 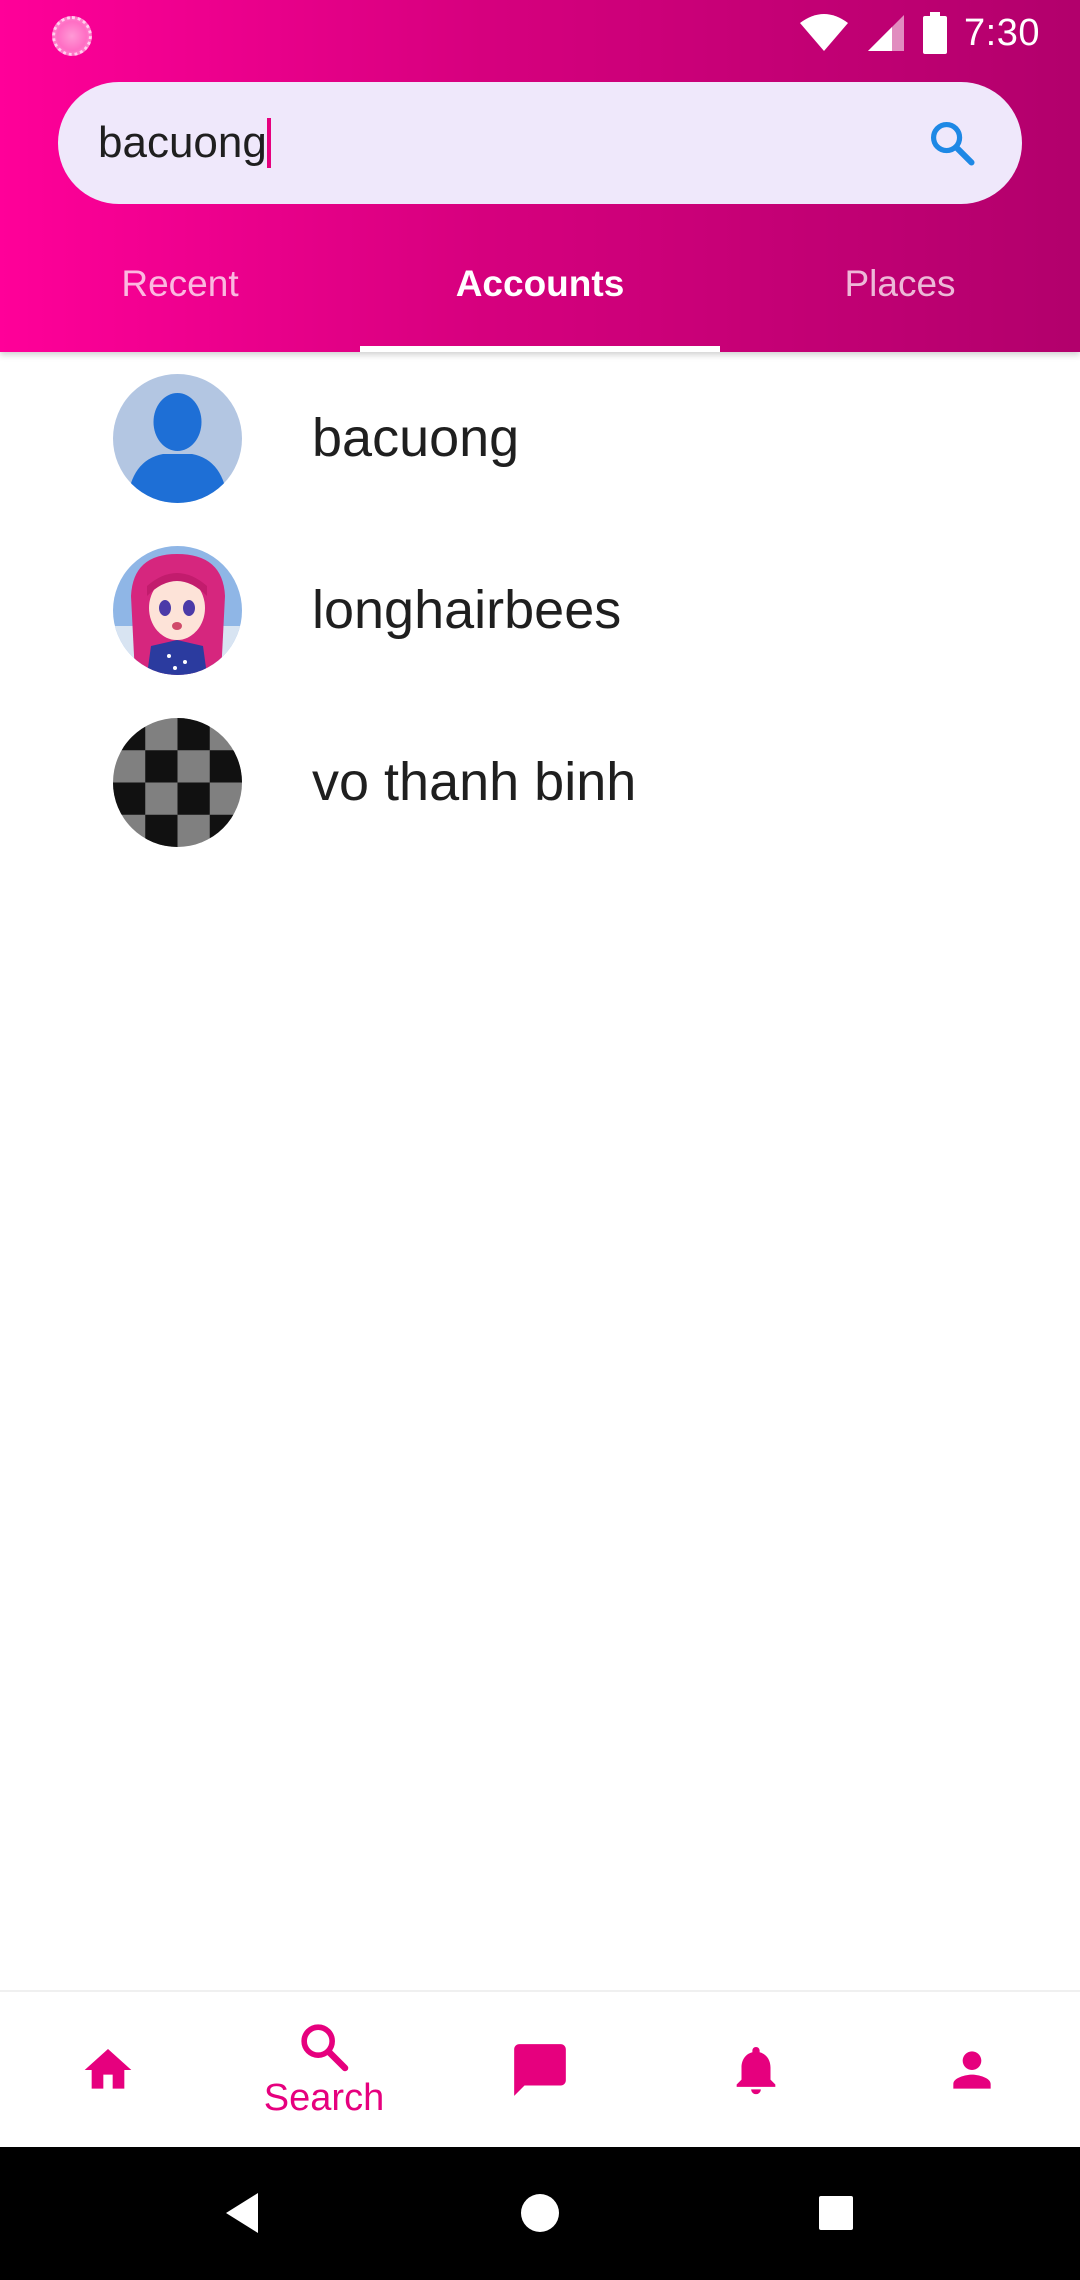 I want to click on default-person-avatar-icon, so click(x=177, y=438).